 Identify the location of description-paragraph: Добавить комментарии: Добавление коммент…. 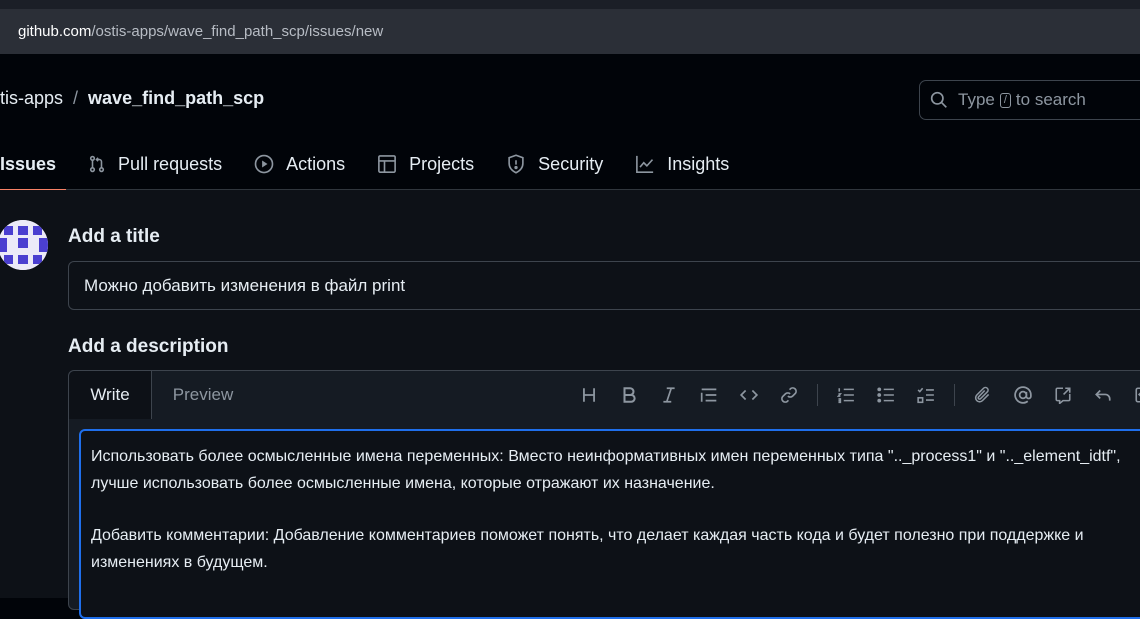
(587, 549).